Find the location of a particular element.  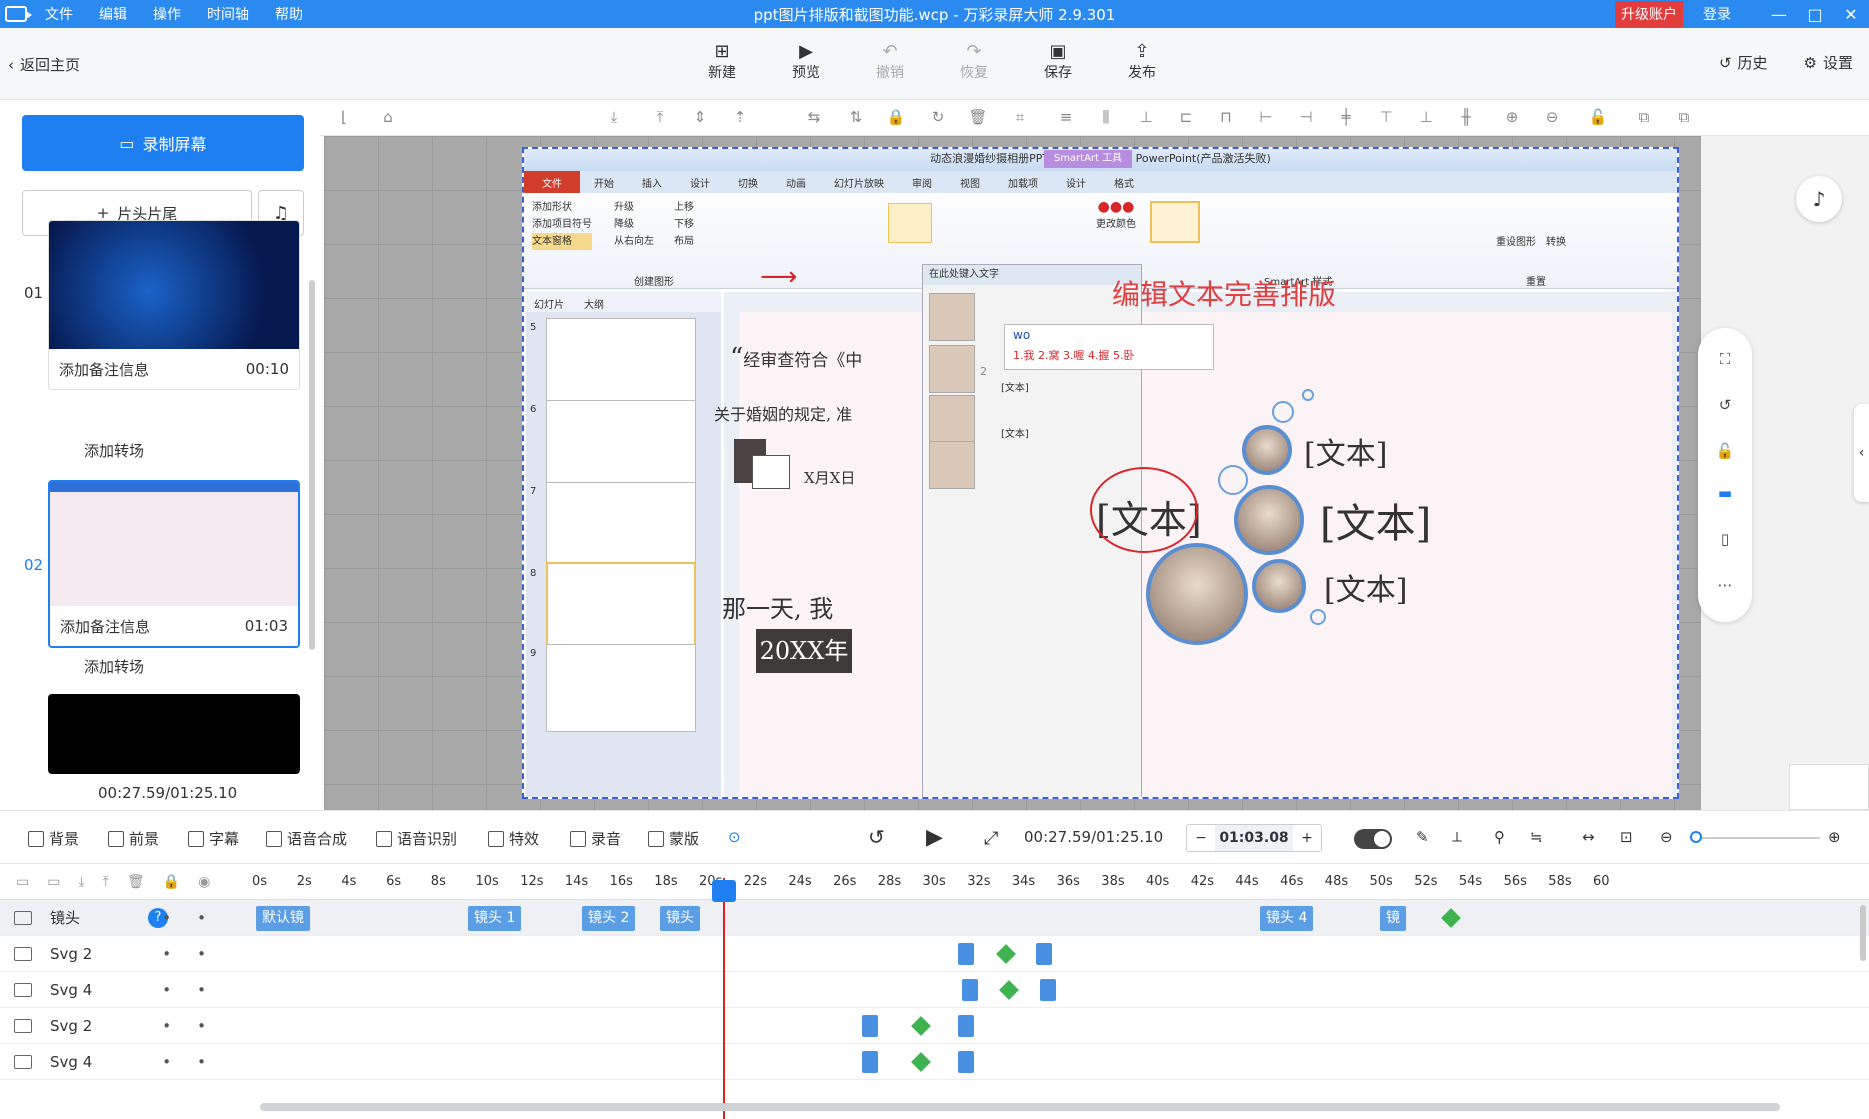

effects-button: 特效 is located at coordinates (513, 838).